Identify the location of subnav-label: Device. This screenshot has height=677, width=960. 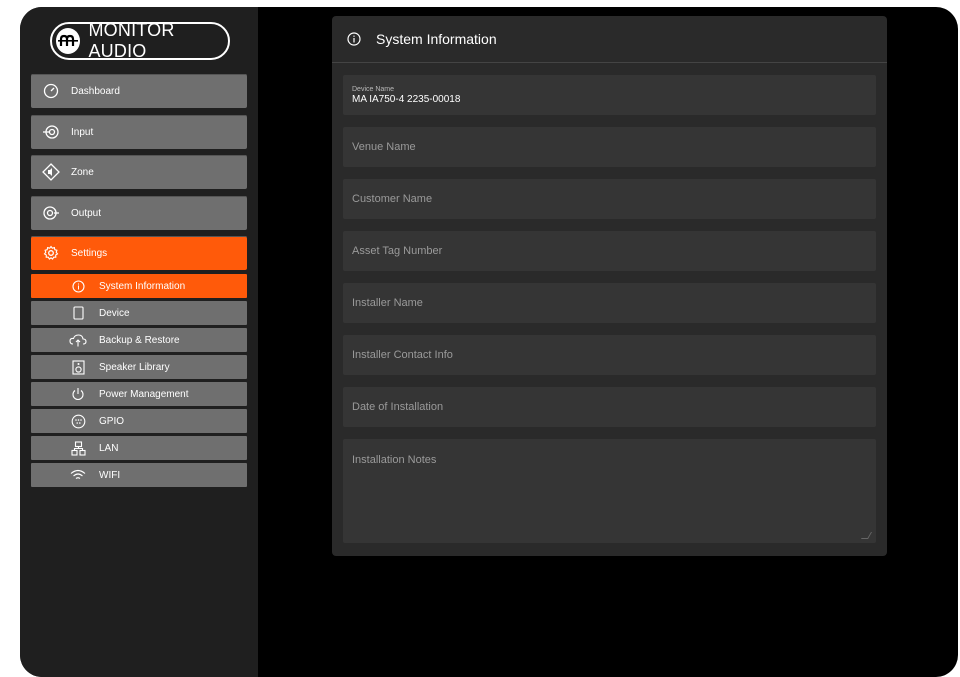
(114, 313).